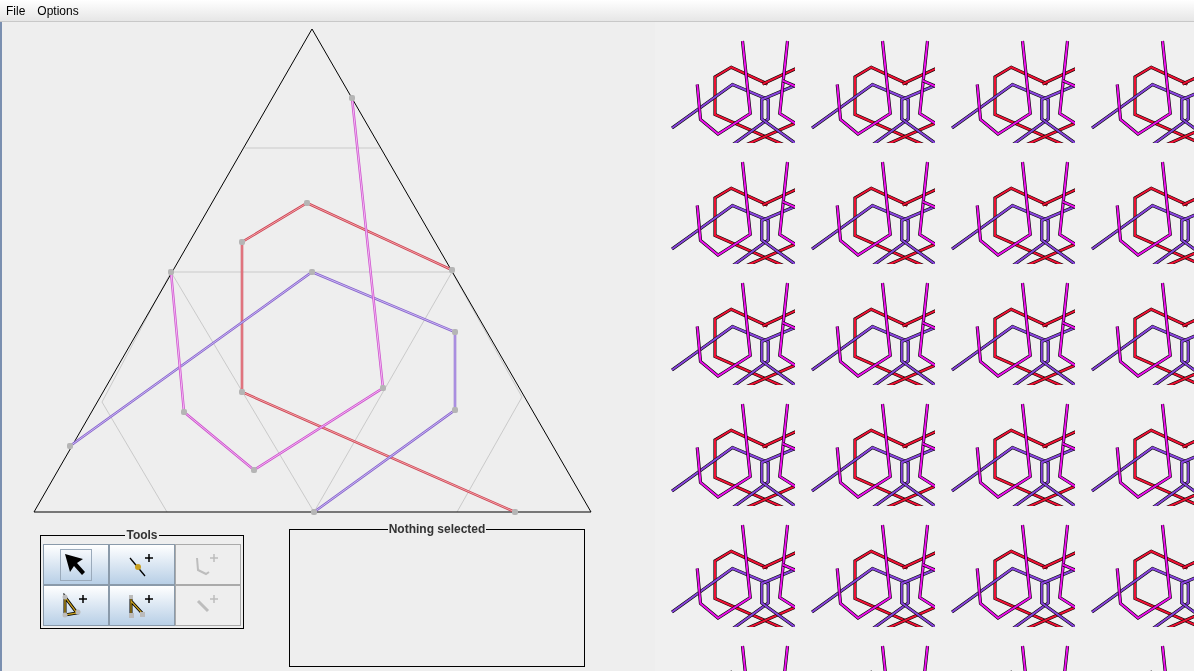 The height and width of the screenshot is (671, 1194). I want to click on menu-item: File, so click(16, 10).